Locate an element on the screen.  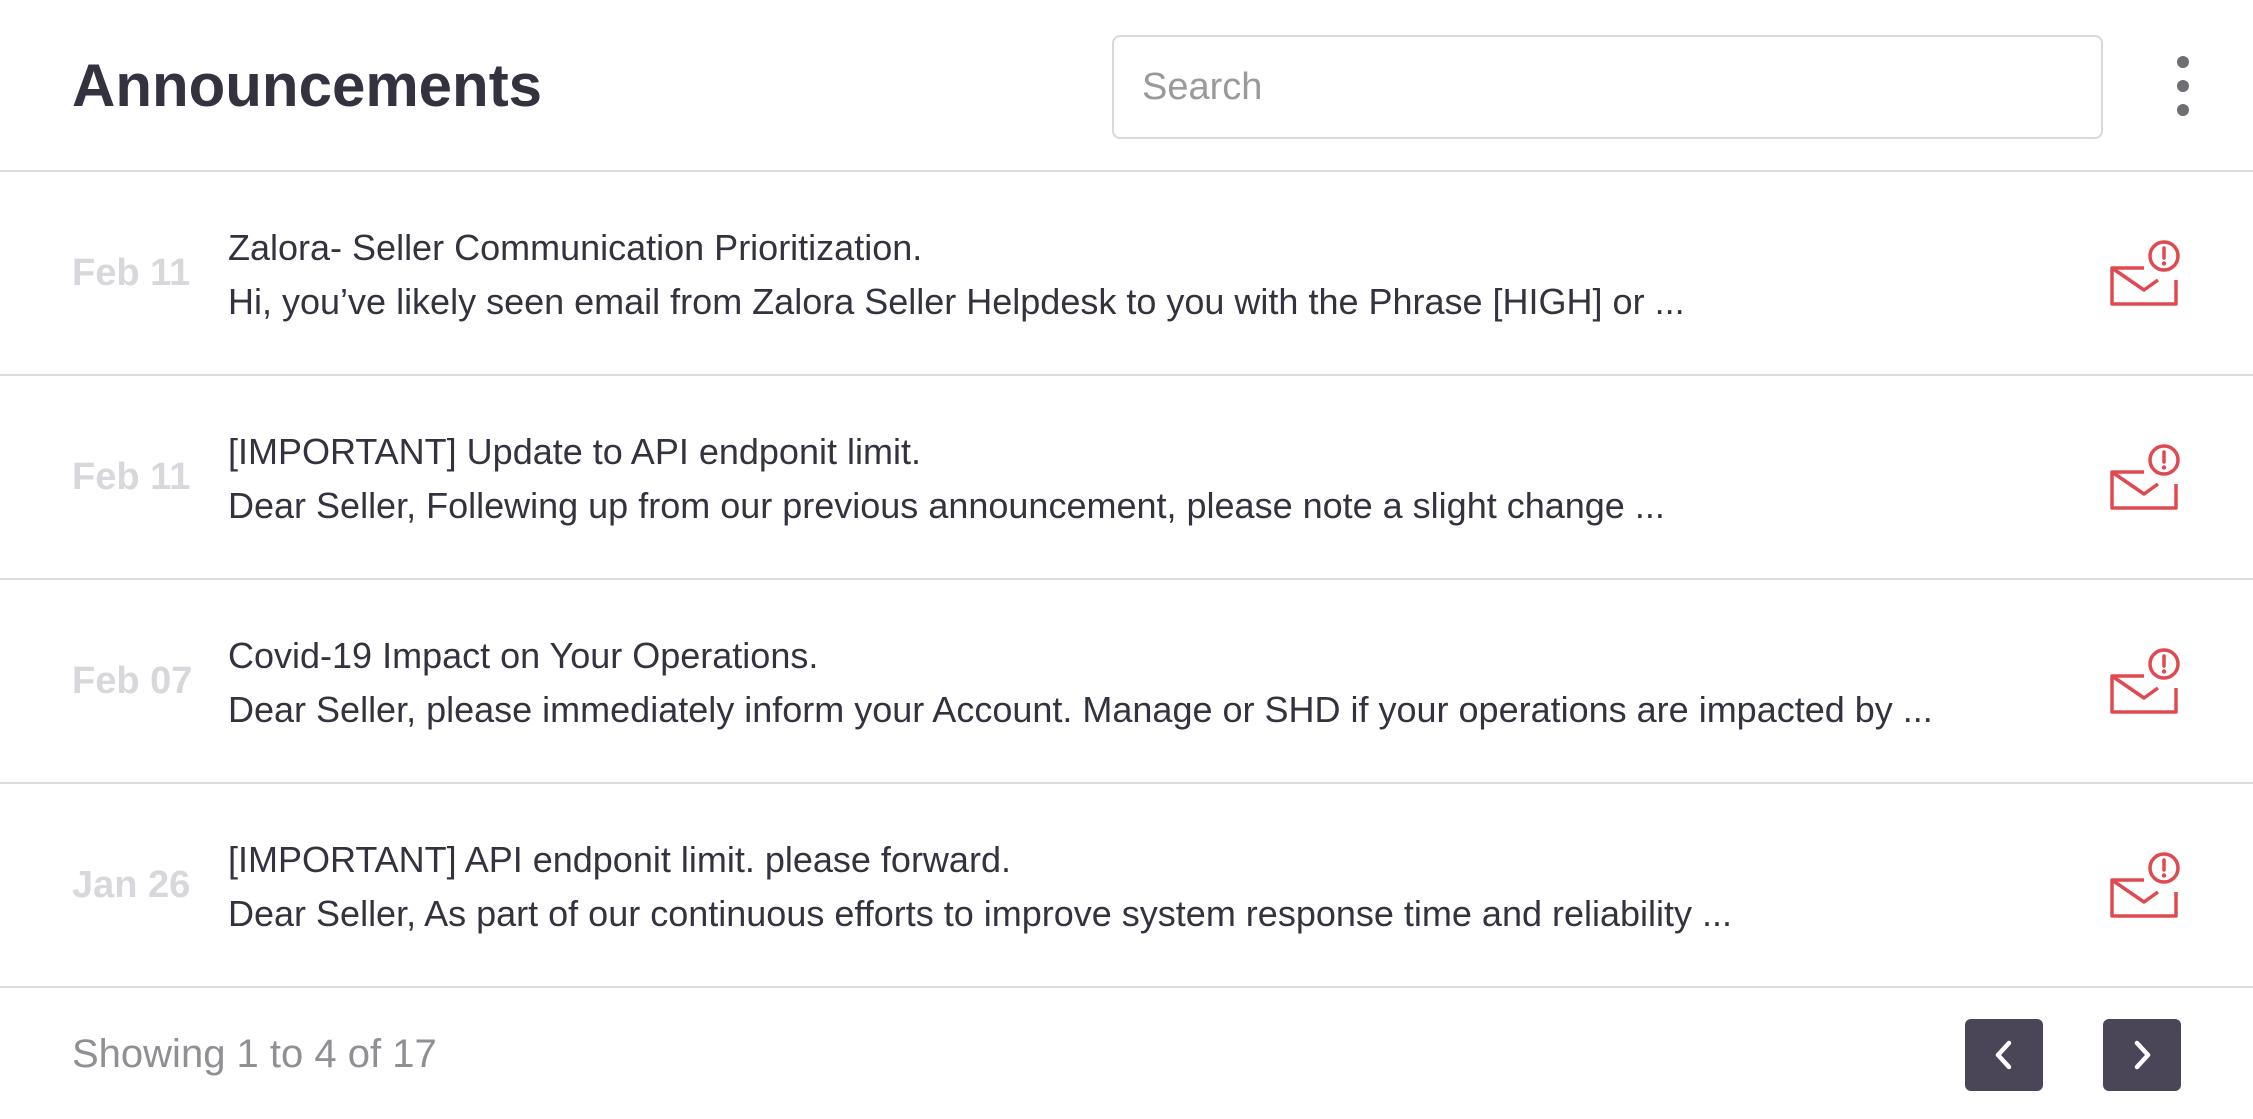
page-title: Announcements is located at coordinates (307, 85).